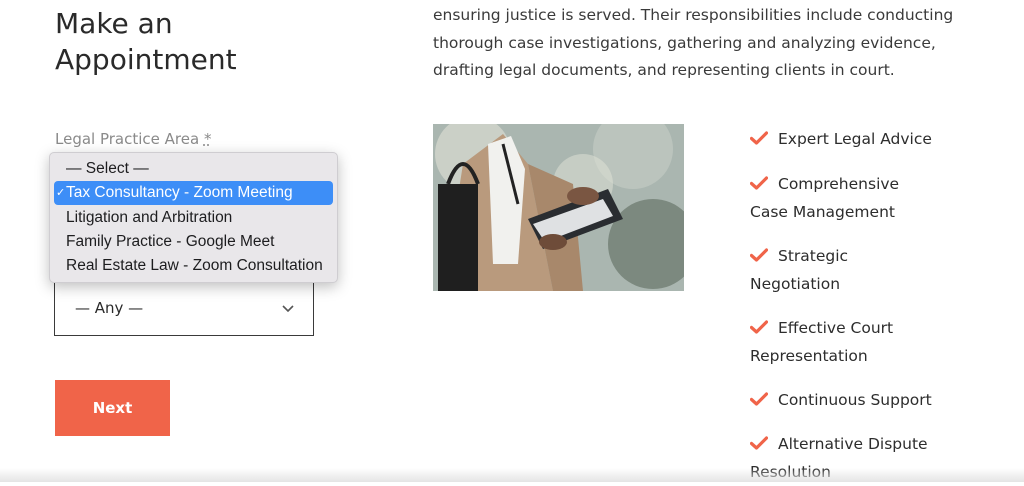  What do you see at coordinates (146, 59) in the screenshot?
I see `title-line-2: Appointment` at bounding box center [146, 59].